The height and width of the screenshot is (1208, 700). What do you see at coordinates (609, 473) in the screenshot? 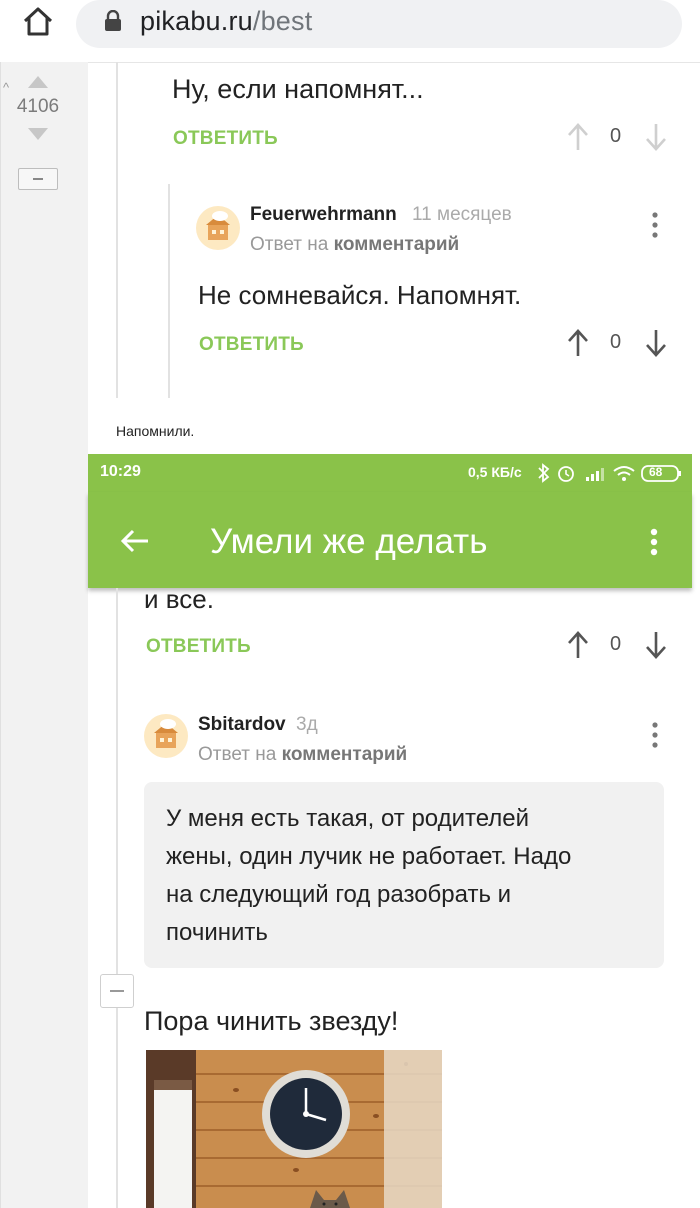
I see `status-icons` at bounding box center [609, 473].